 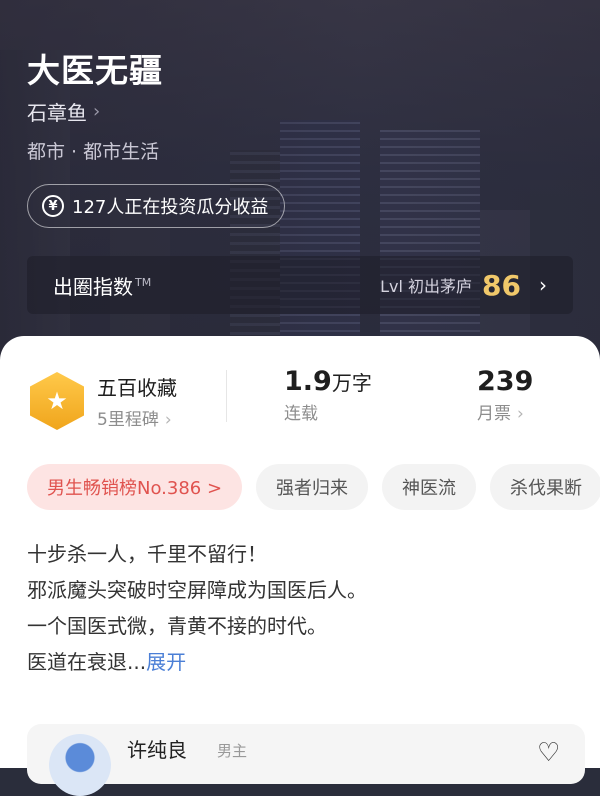 What do you see at coordinates (147, 554) in the screenshot?
I see `synopsis-line: 十步杀一人，千里不留行！` at bounding box center [147, 554].